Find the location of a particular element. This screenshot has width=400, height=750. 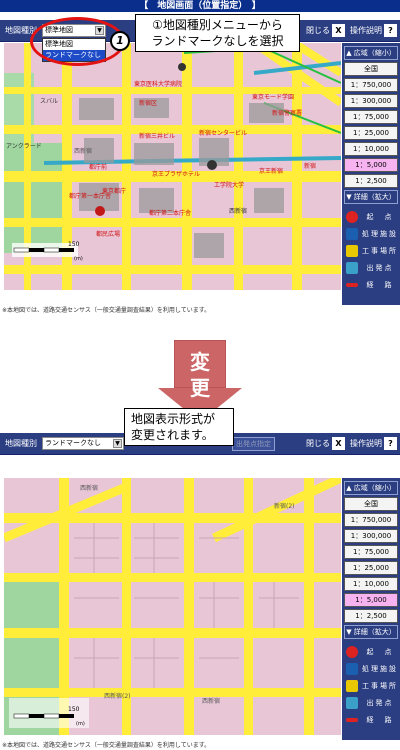

map-label: 新宿三井ビル is located at coordinates (157, 136).